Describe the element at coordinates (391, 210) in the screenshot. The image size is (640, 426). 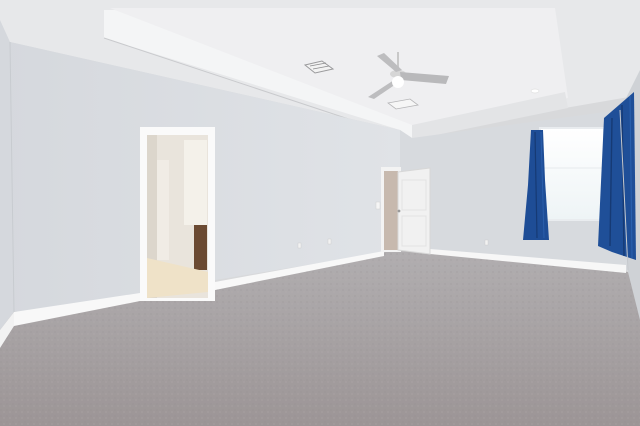
I see `hall-opening` at that location.